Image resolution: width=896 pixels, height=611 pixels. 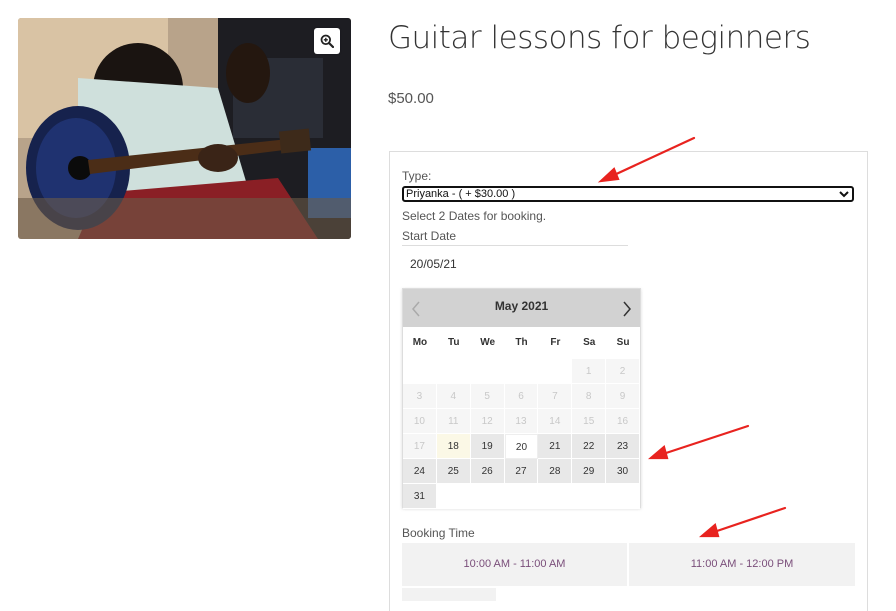 I want to click on calendar-day: 21, so click(x=555, y=446).